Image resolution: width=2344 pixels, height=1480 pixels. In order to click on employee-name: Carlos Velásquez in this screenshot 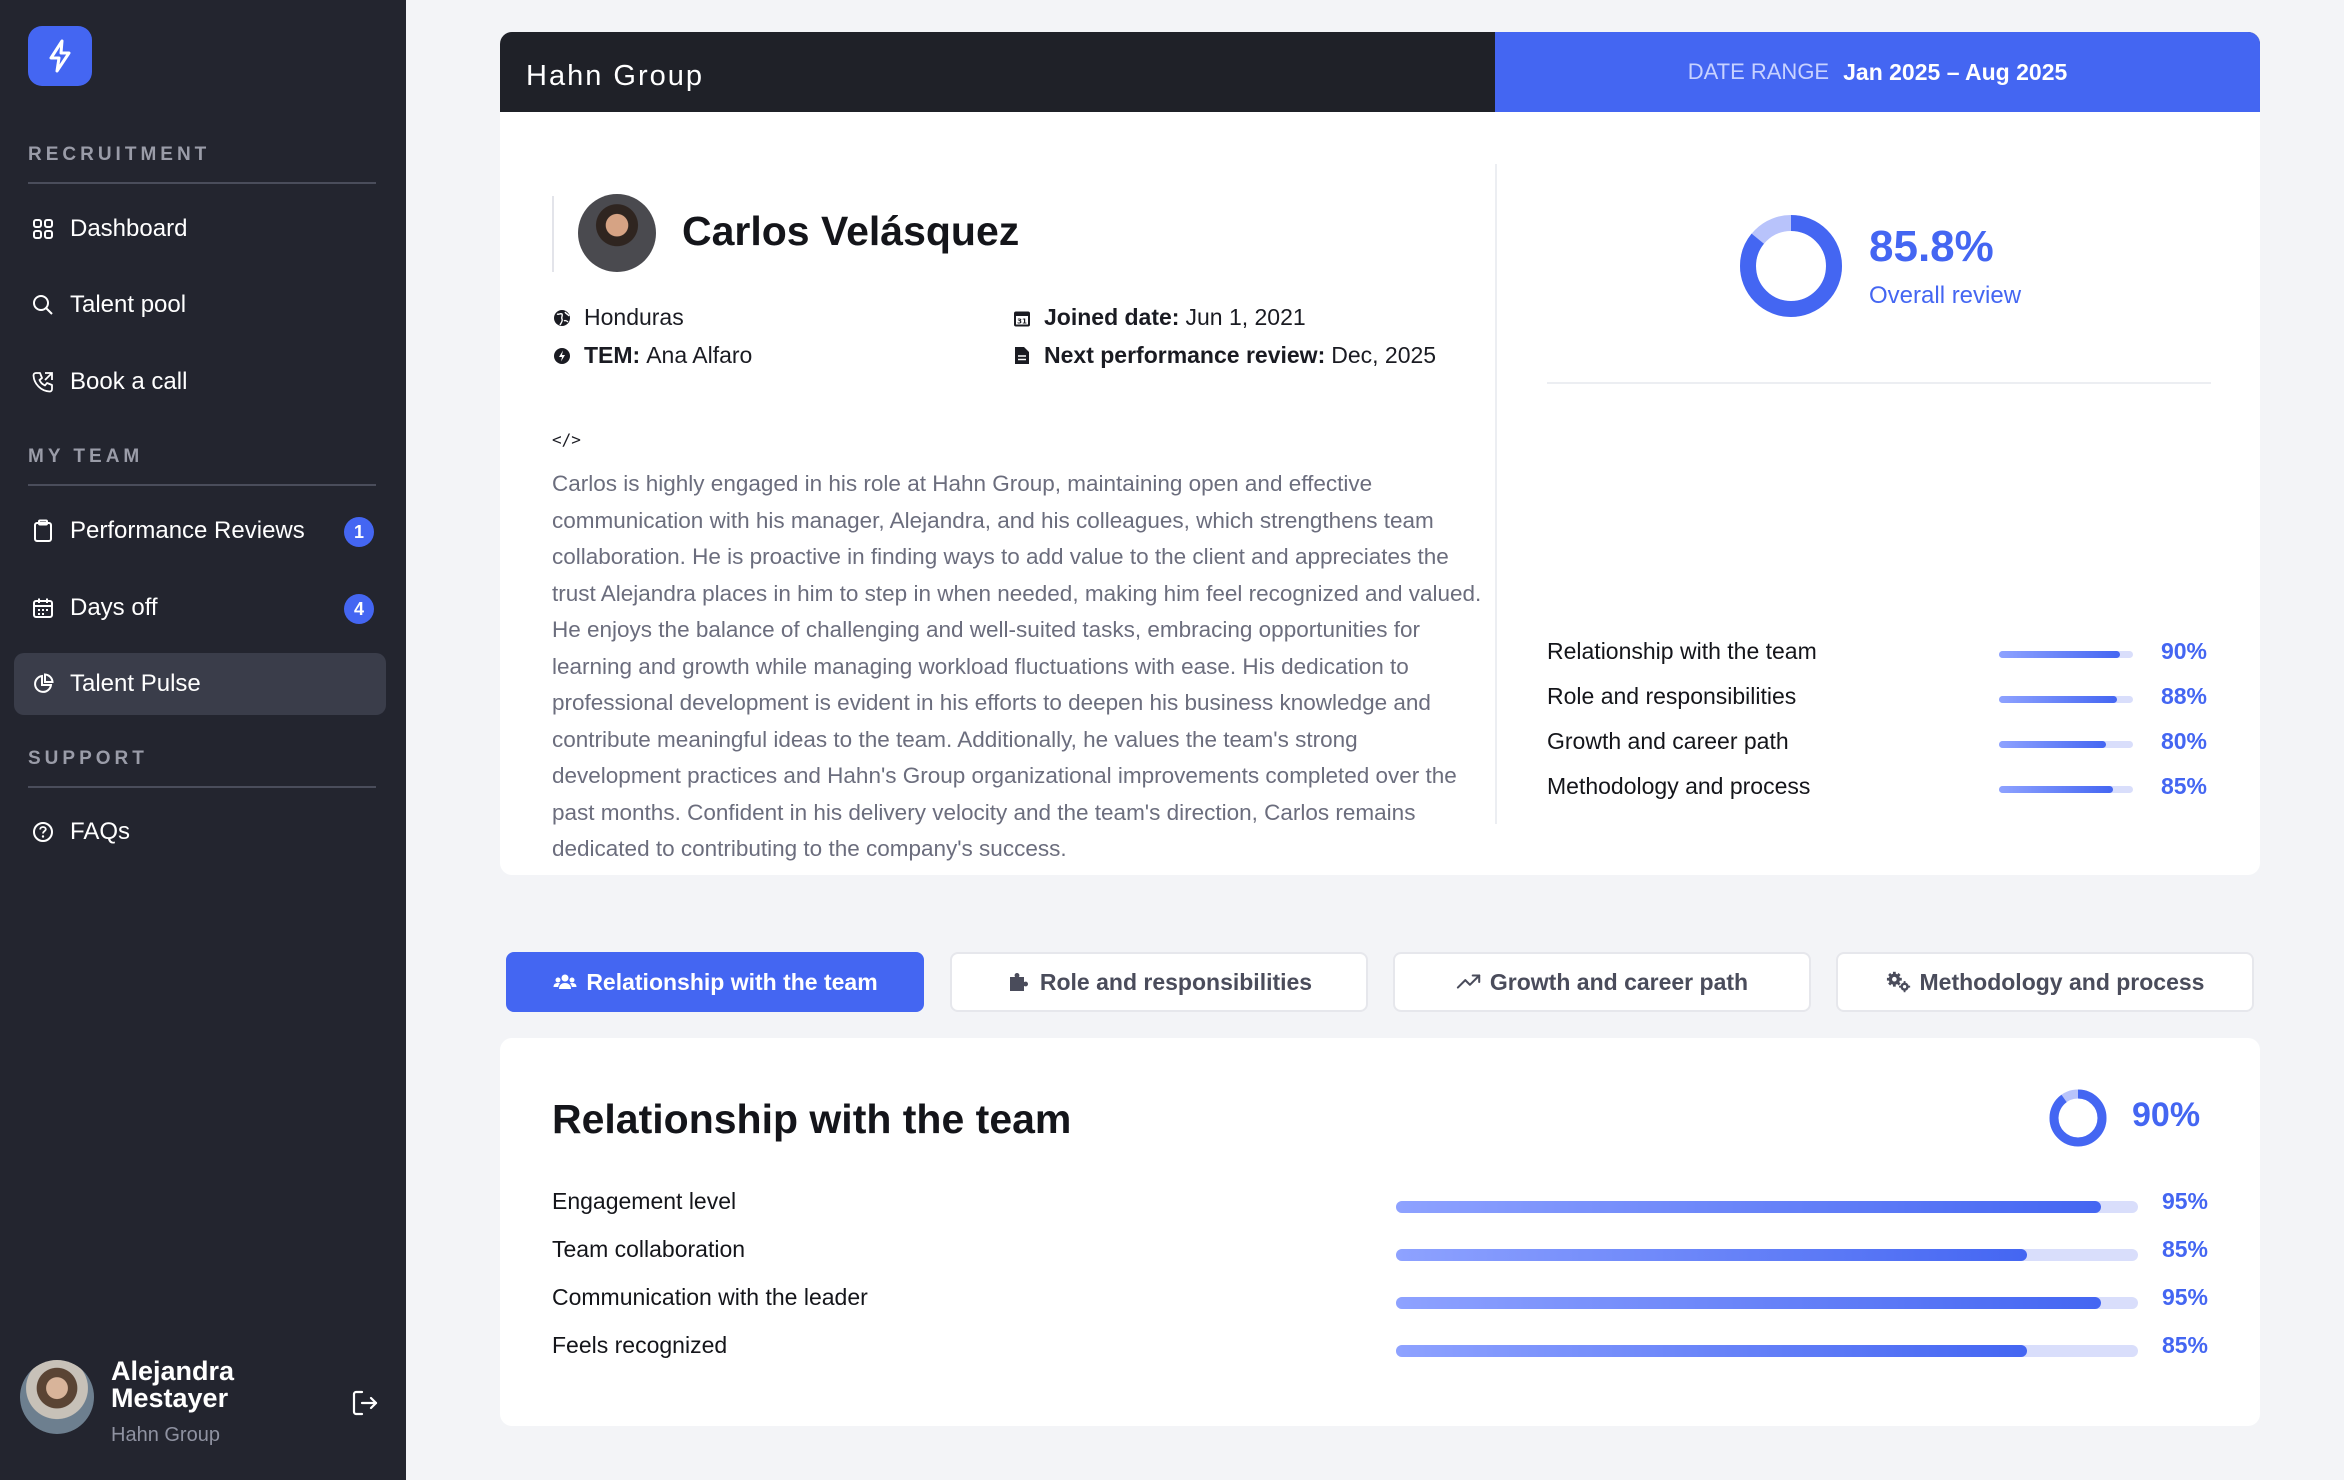, I will do `click(851, 231)`.